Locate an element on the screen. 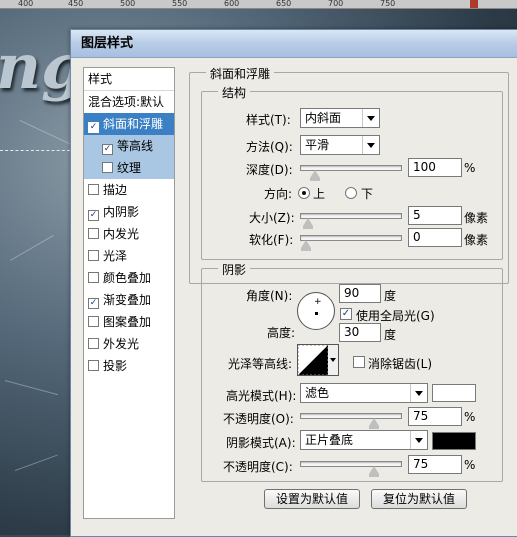 Image resolution: width=517 pixels, height=537 pixels. style-item-label: 渐变叠加 is located at coordinates (127, 300).